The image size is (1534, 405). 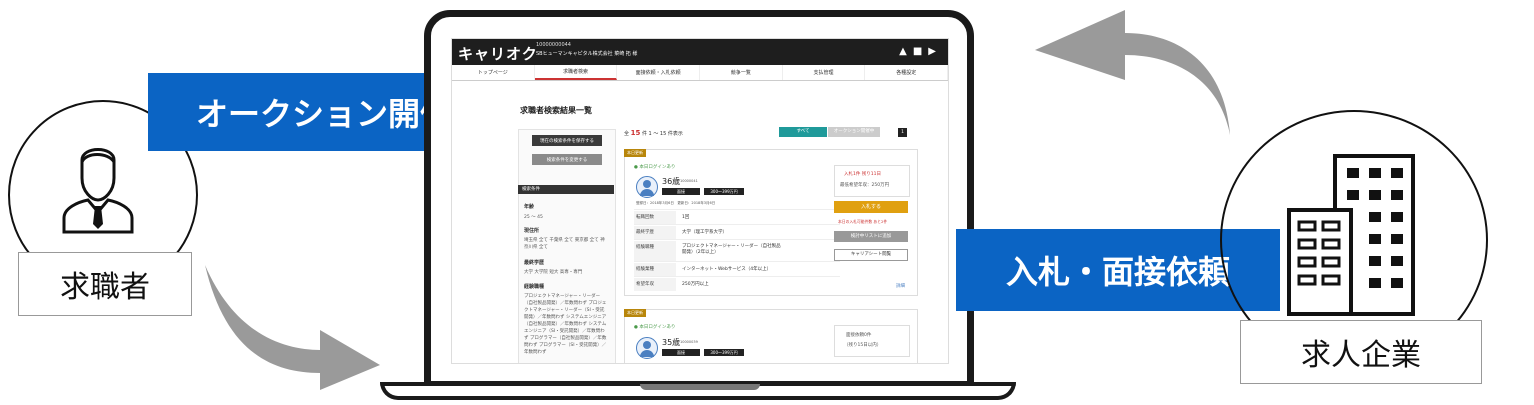 I want to click on company-id: 10000000044, so click(x=553, y=45).